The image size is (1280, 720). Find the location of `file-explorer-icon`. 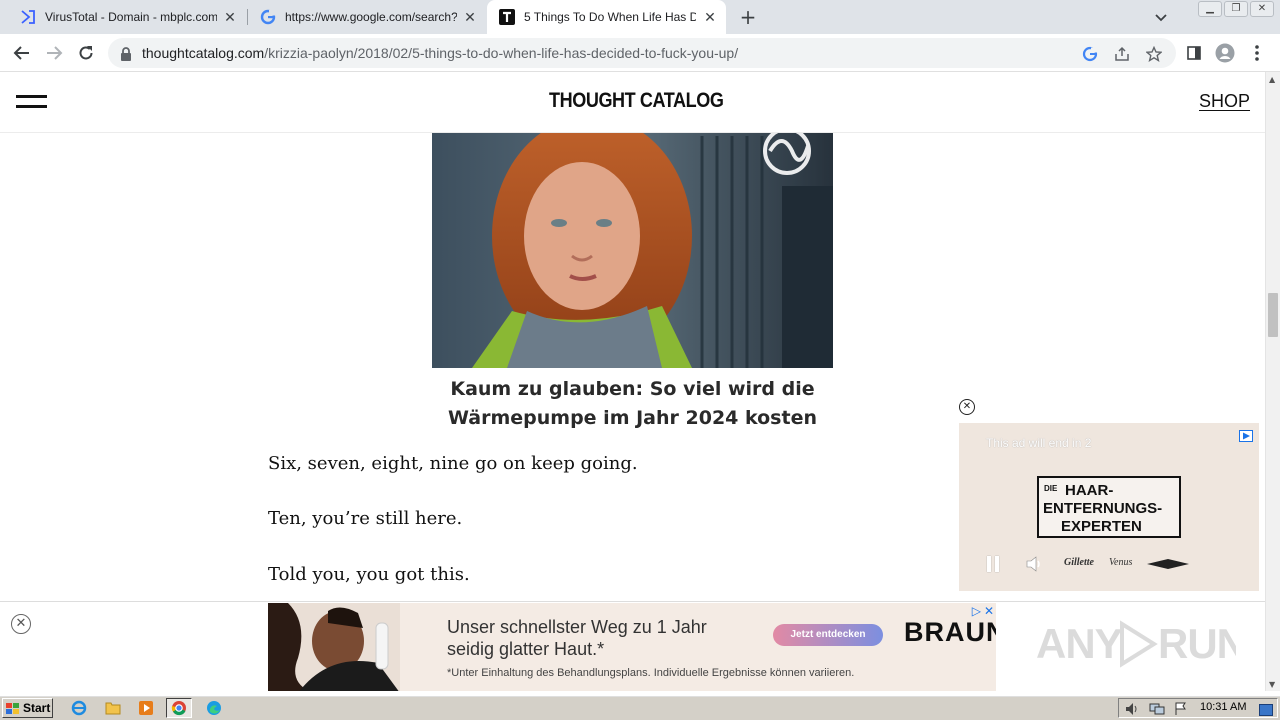

file-explorer-icon is located at coordinates (113, 708).